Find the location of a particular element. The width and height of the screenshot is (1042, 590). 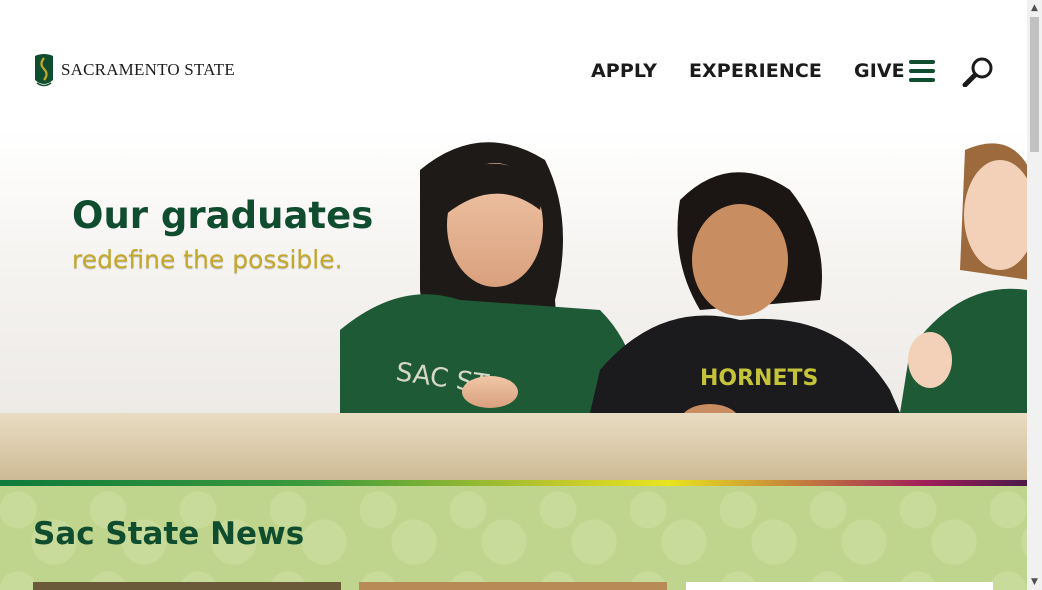

scroll-thumb is located at coordinates (1034, 84).